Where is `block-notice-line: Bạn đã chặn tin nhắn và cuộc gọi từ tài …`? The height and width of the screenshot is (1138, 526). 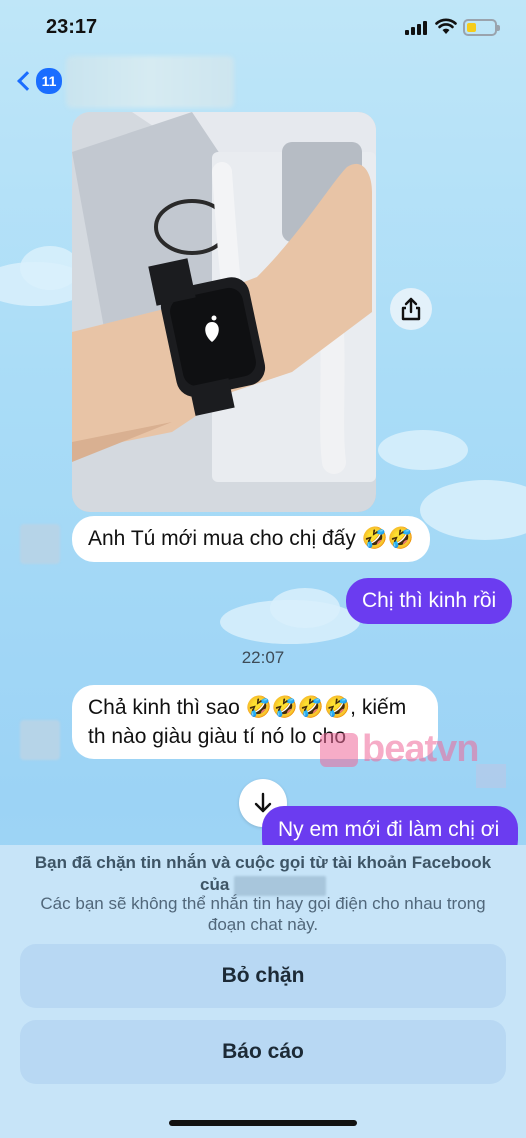
block-notice-line: Bạn đã chặn tin nhắn và cuộc gọi từ tài … is located at coordinates (263, 862).